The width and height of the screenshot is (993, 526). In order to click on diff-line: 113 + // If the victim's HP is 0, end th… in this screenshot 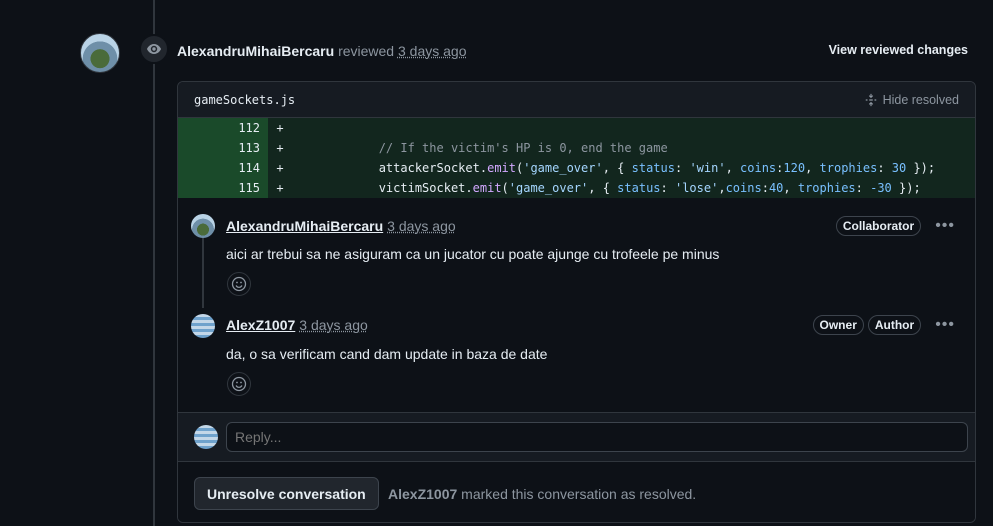, I will do `click(576, 148)`.